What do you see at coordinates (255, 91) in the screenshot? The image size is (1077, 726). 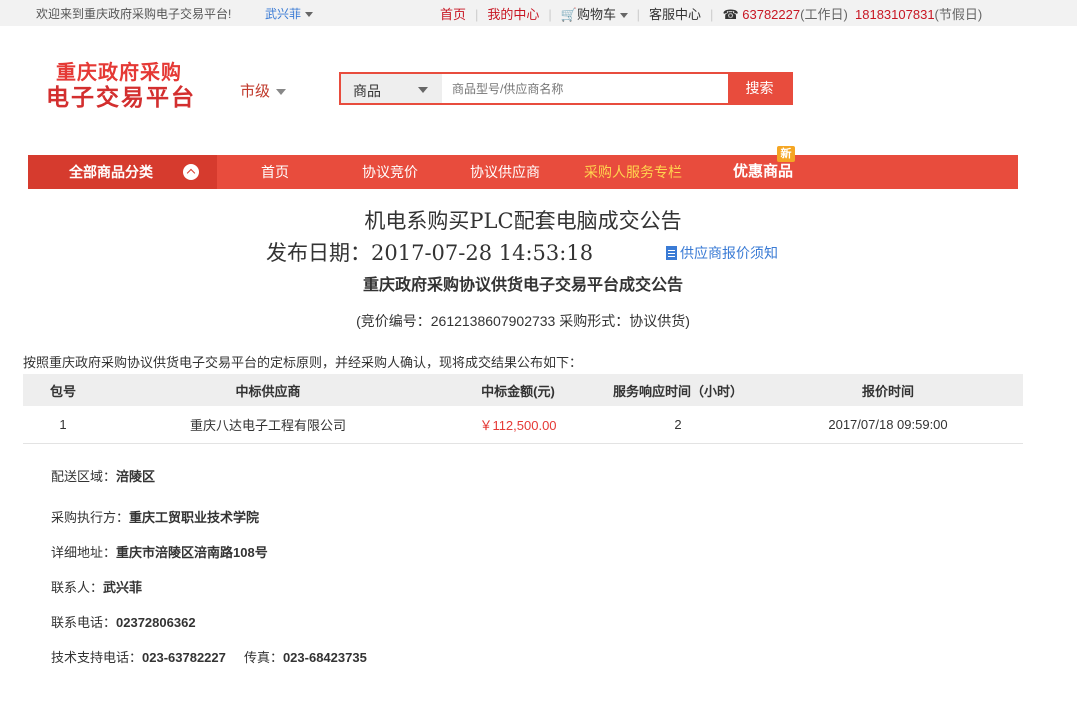 I see `level-label: 市级` at bounding box center [255, 91].